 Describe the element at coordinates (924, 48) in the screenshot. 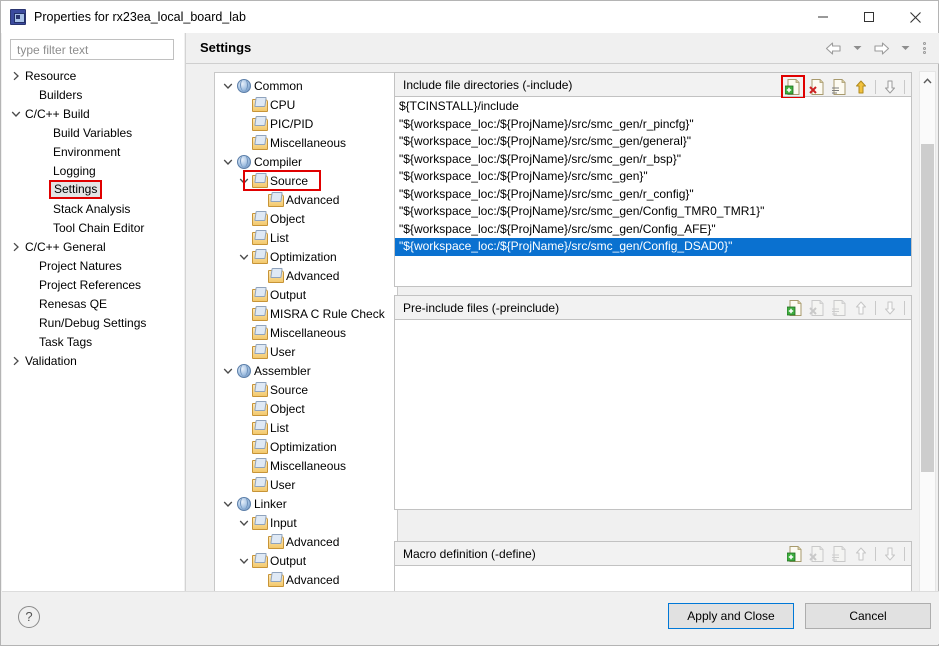

I see `view-menu-icon` at that location.